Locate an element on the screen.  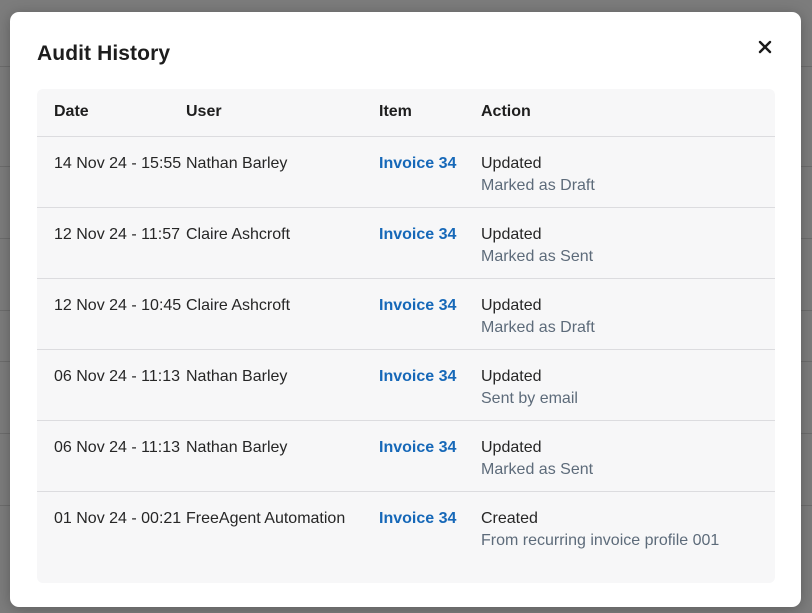
action-type: Created is located at coordinates (509, 518).